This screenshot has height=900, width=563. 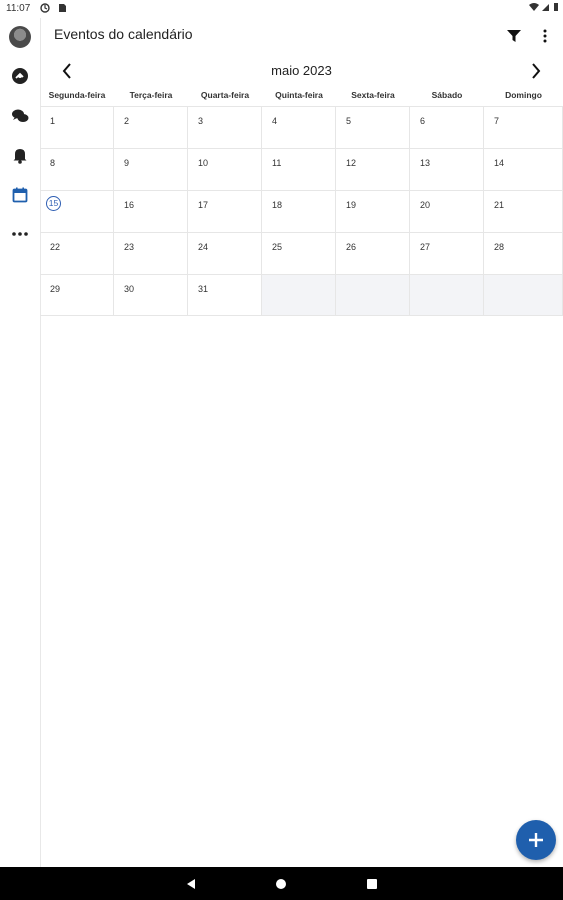 What do you see at coordinates (127, 121) in the screenshot?
I see `day-number: 2` at bounding box center [127, 121].